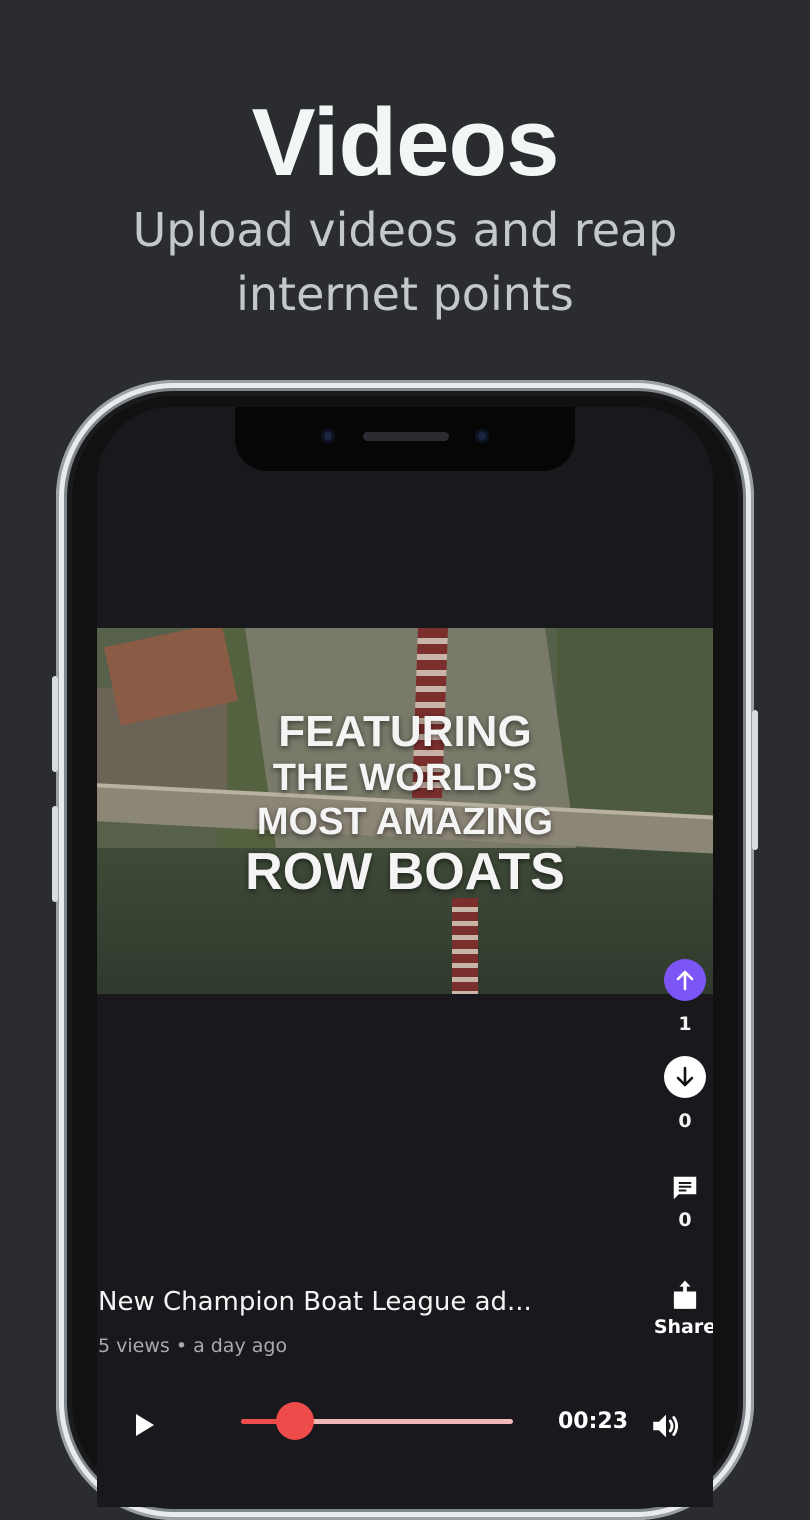 Image resolution: width=810 pixels, height=1520 pixels. I want to click on upvote-button, so click(685, 980).